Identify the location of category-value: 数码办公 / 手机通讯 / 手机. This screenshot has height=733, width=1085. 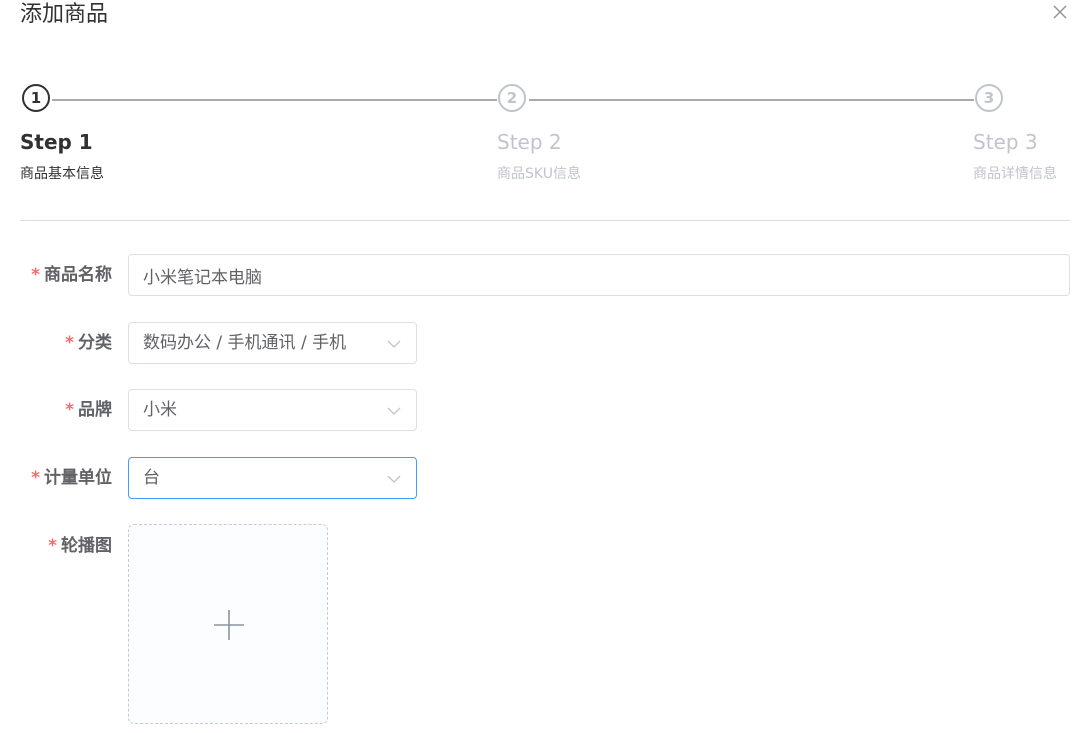
(245, 343).